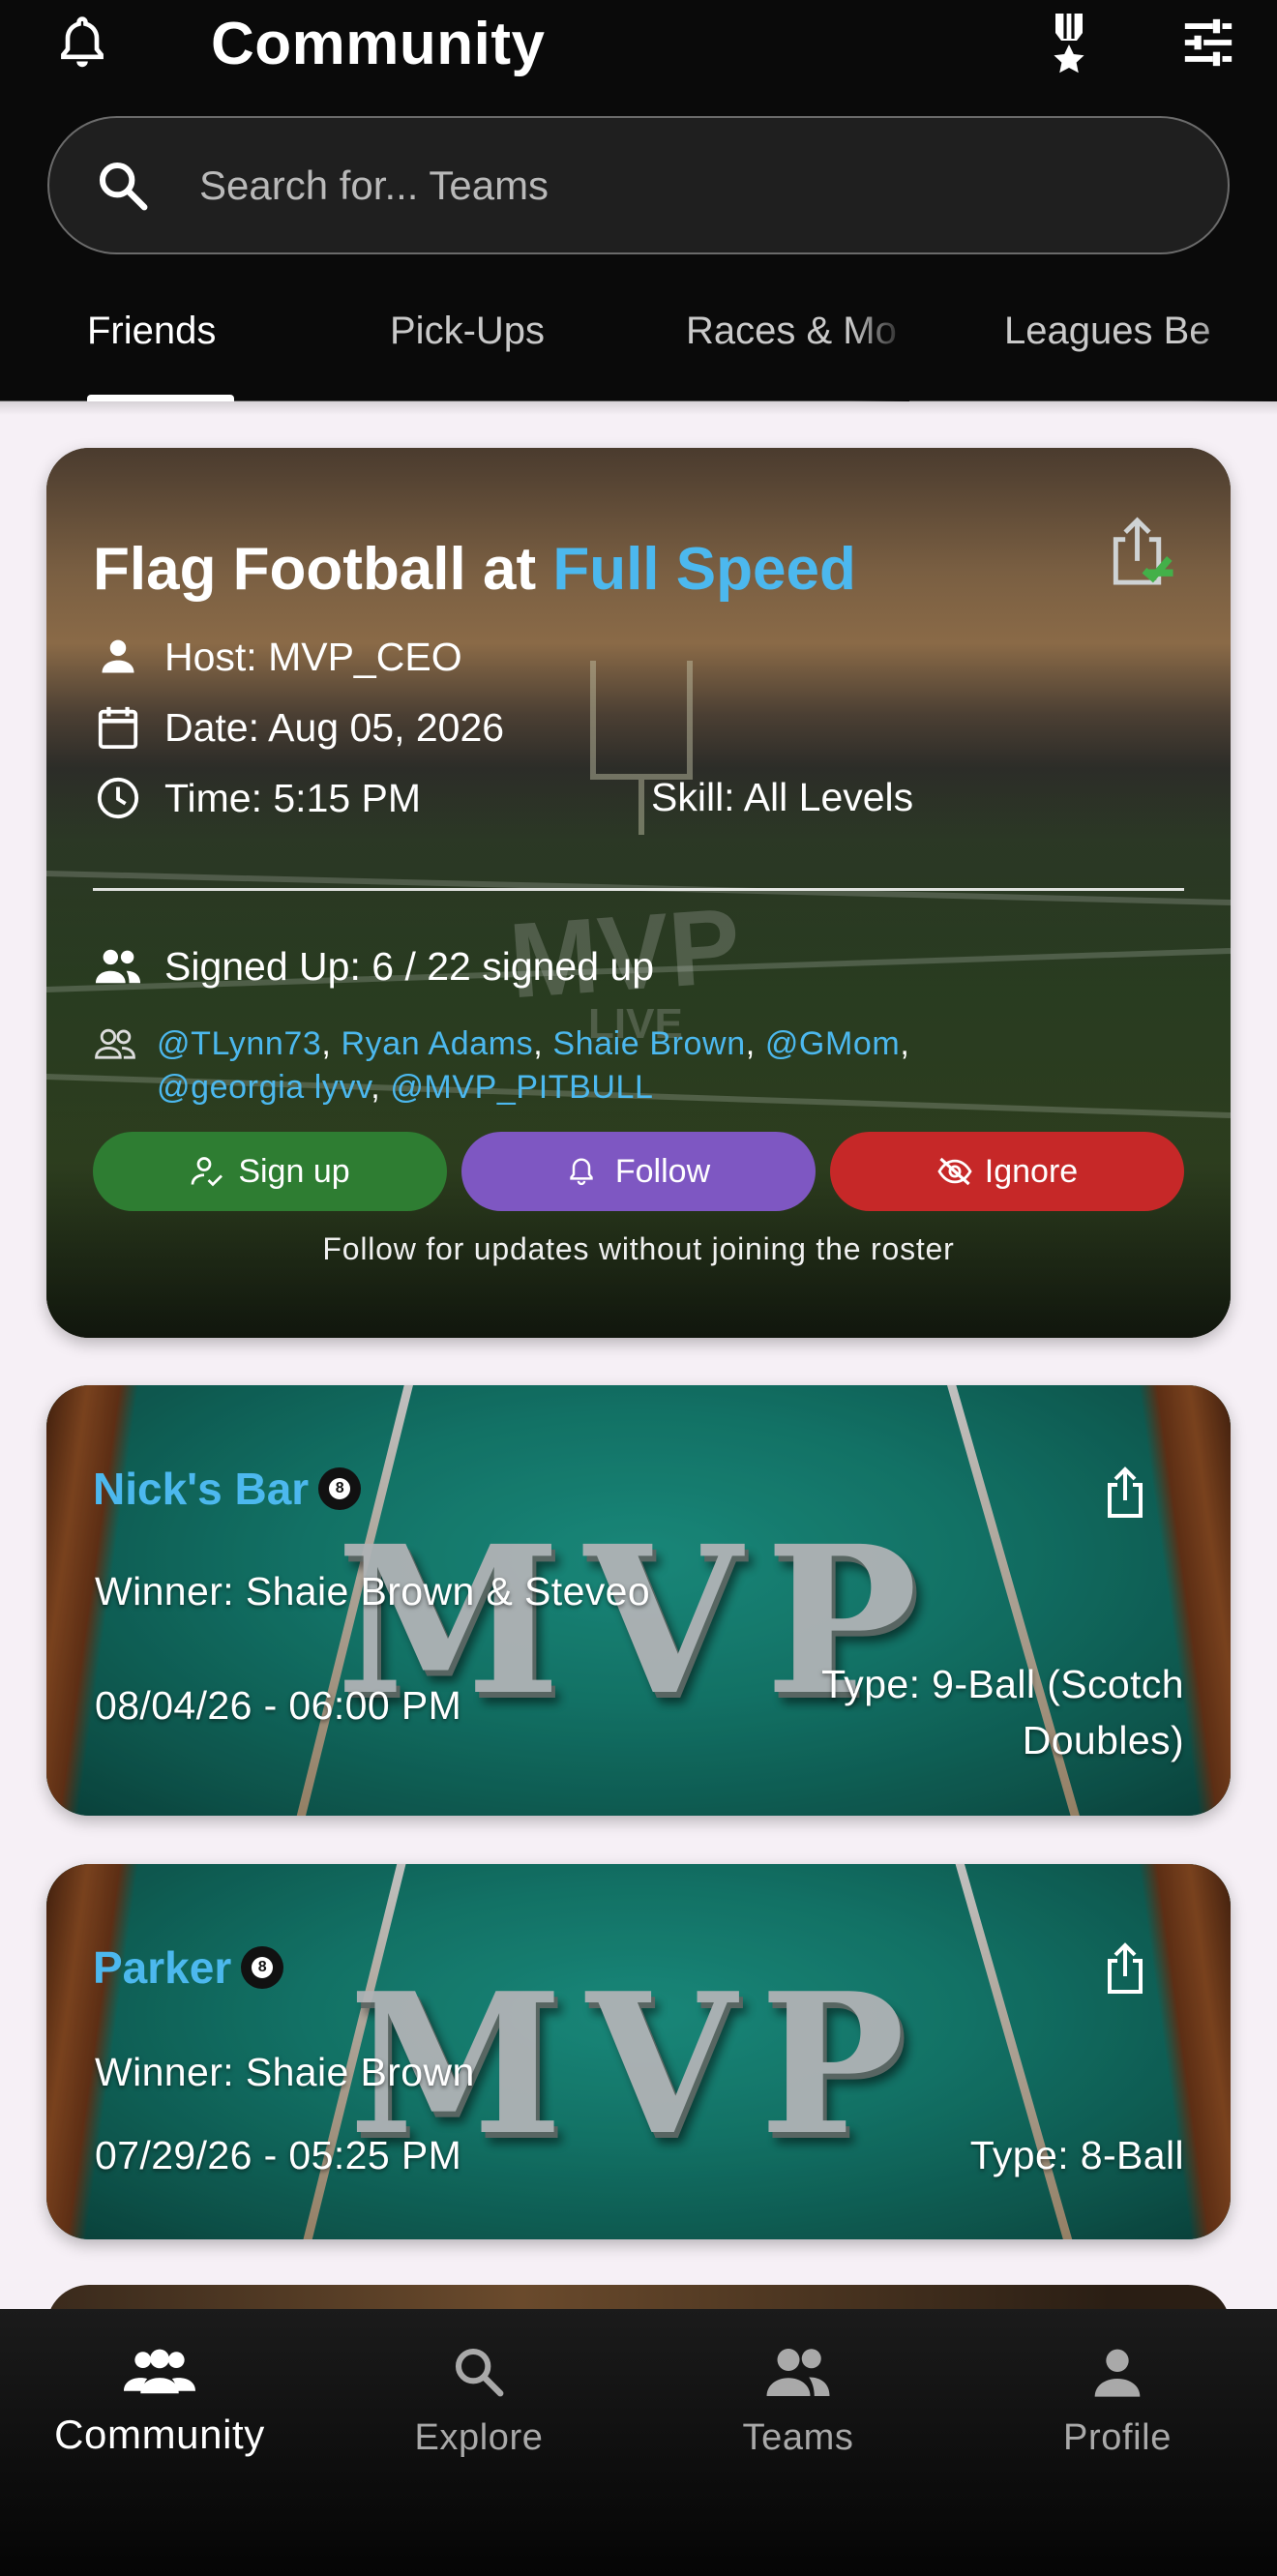  What do you see at coordinates (638, 346) in the screenshot?
I see `category-tabs: Friends Pick-Ups Races & Mo Leagues Be` at bounding box center [638, 346].